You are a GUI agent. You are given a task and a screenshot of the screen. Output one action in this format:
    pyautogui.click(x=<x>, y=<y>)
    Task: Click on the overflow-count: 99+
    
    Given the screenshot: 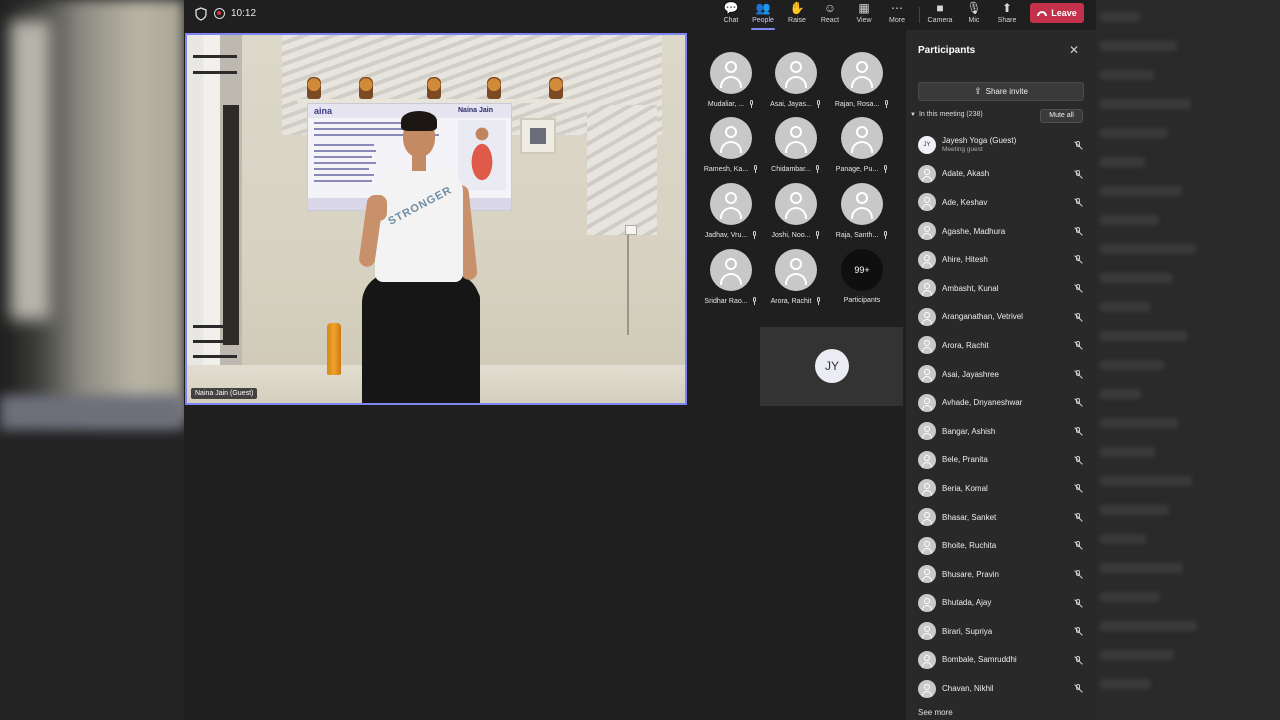 What is the action you would take?
    pyautogui.click(x=862, y=270)
    